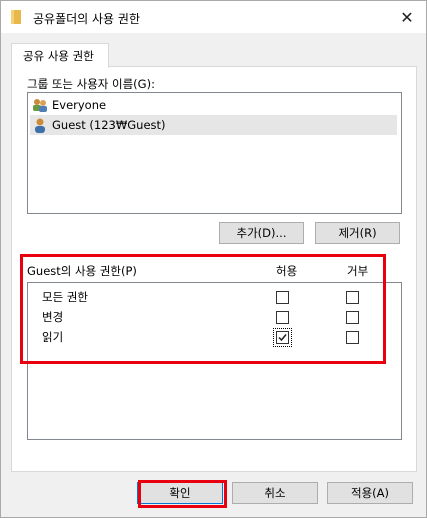 Image resolution: width=427 pixels, height=518 pixels. I want to click on list-item-guest: Guest (123₩Guest), so click(213, 125).